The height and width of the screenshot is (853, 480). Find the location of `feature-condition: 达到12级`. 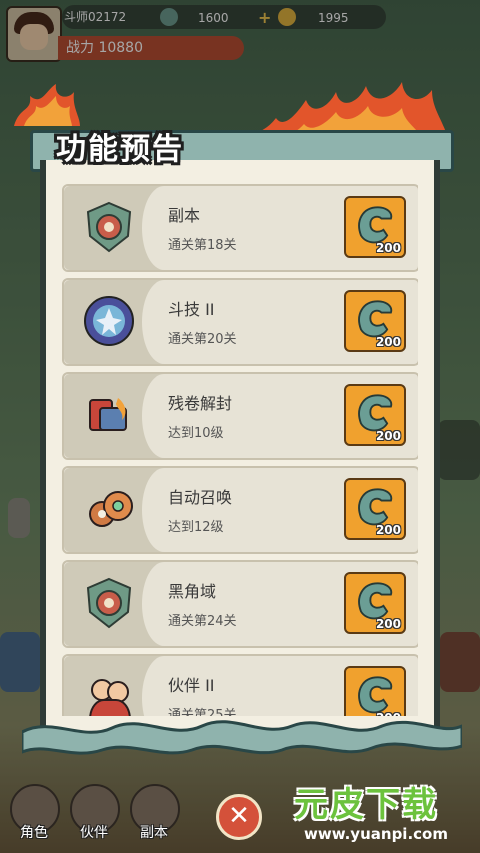

feature-condition: 达到12级 is located at coordinates (196, 527).